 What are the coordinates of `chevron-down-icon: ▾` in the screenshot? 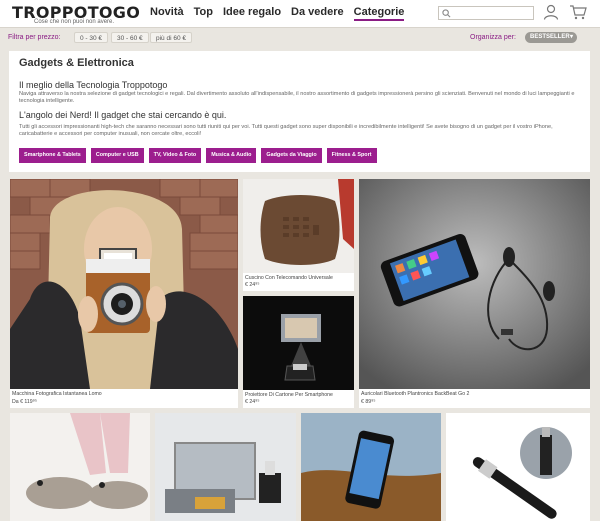 It's located at (571, 37).